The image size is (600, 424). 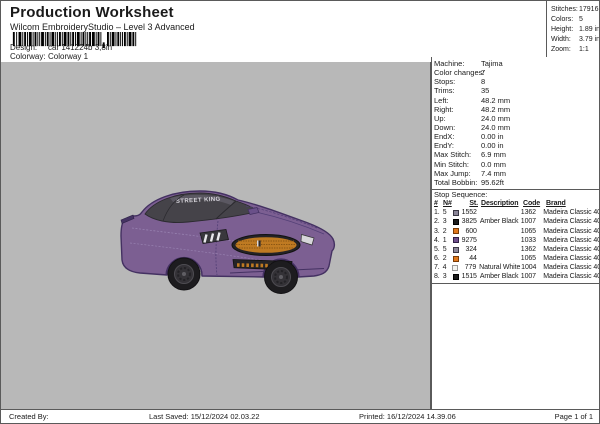 What do you see at coordinates (581, 19) in the screenshot?
I see `stats-value: 5` at bounding box center [581, 19].